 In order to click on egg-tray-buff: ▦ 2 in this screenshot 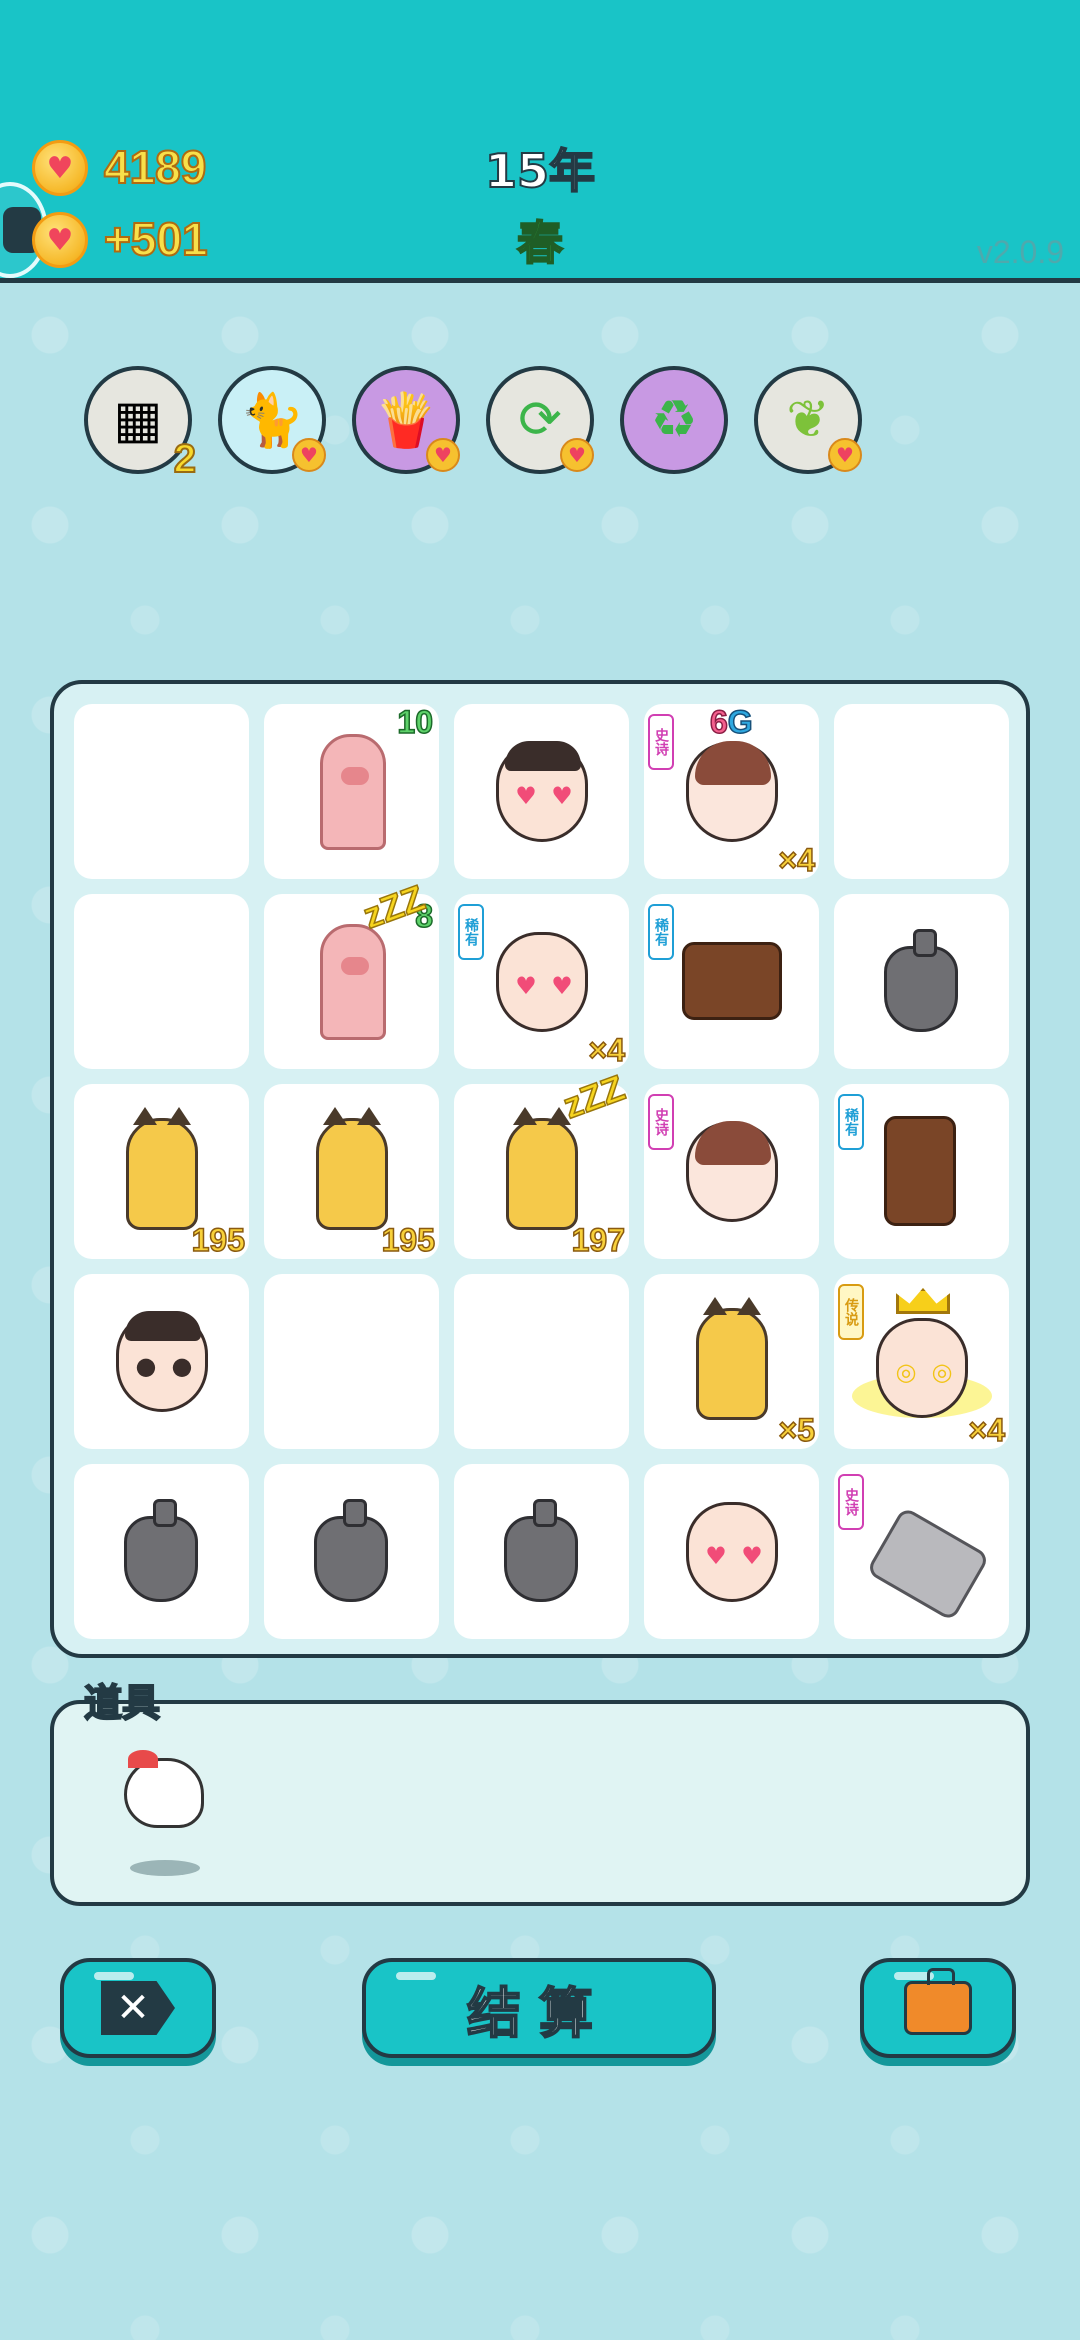, I will do `click(140, 424)`.